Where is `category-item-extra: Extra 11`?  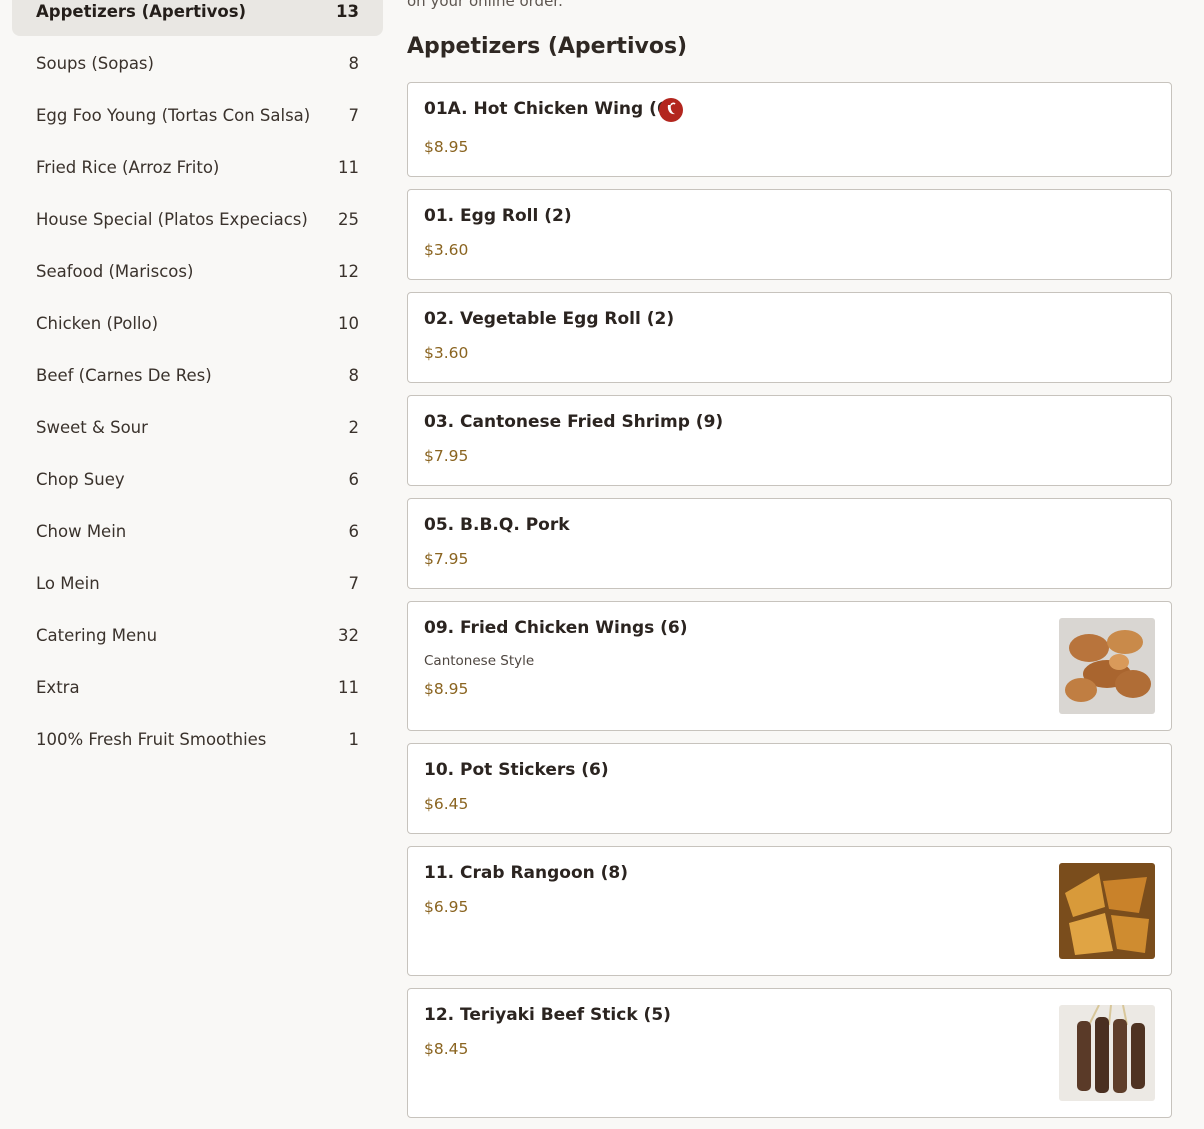 category-item-extra: Extra 11 is located at coordinates (197, 687).